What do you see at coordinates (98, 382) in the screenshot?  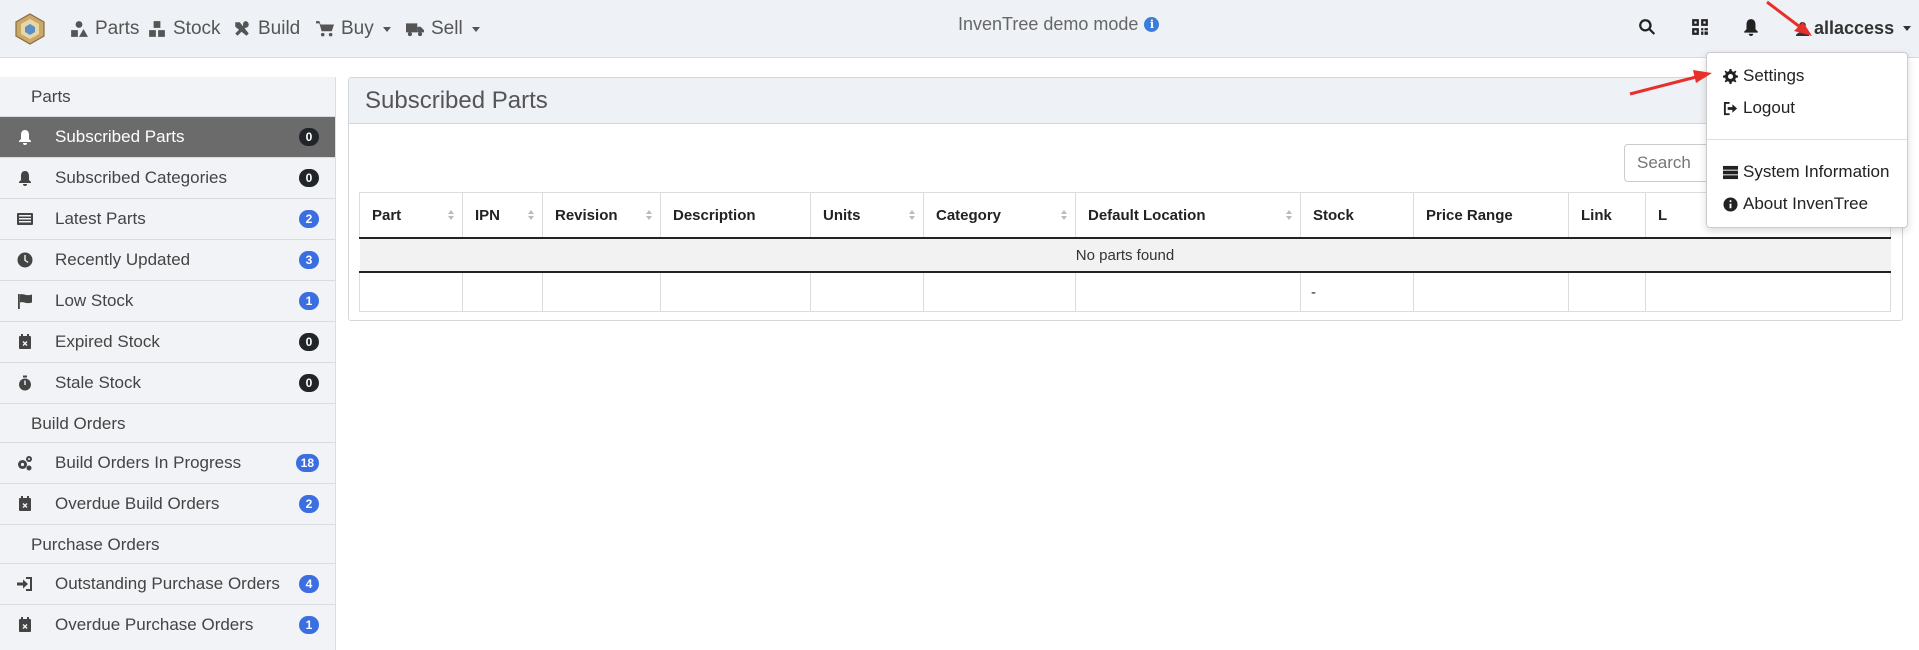 I see `sidebar-item-label: Stale Stock` at bounding box center [98, 382].